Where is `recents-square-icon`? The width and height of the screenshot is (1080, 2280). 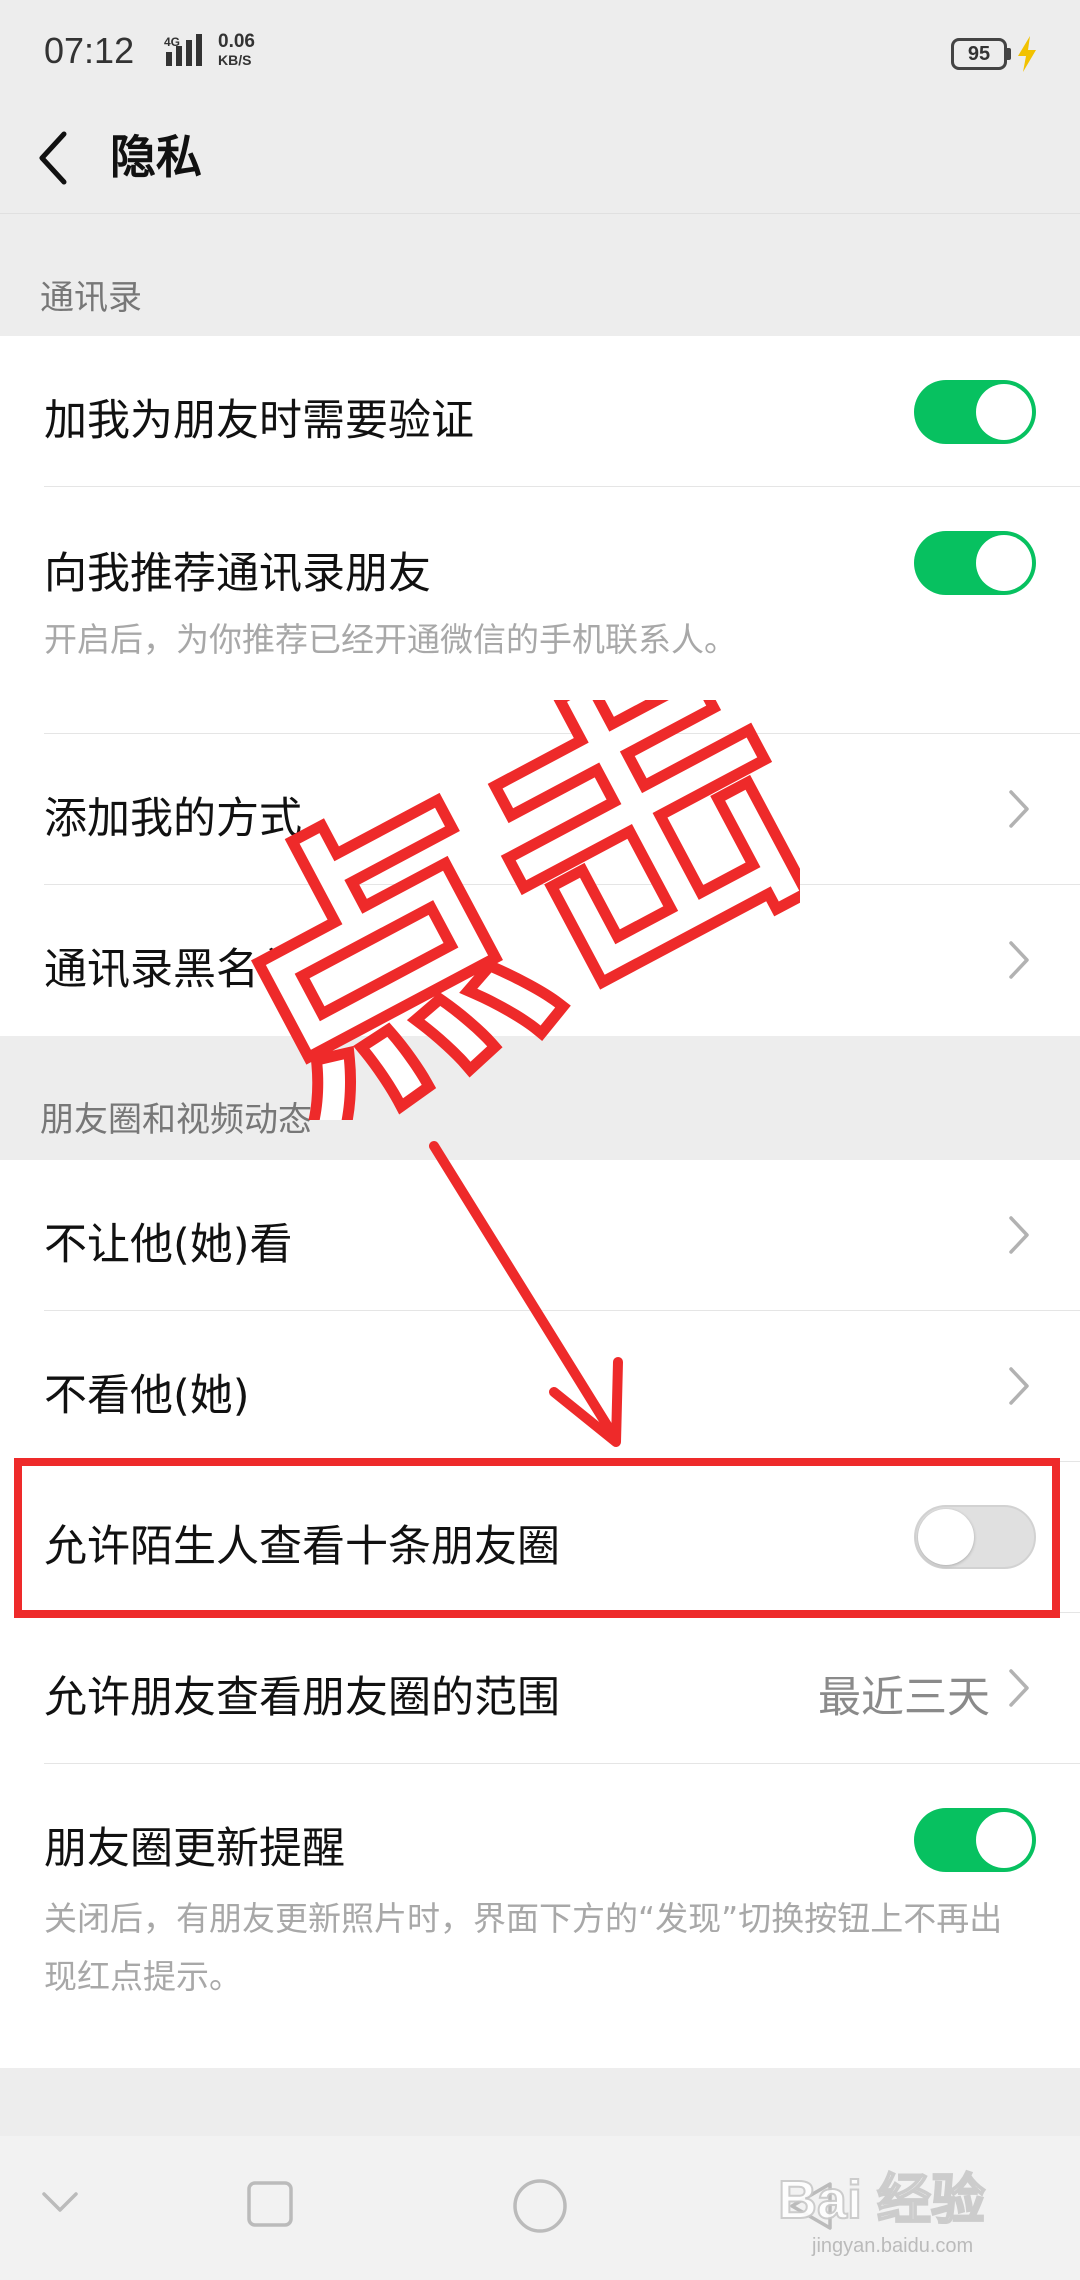 recents-square-icon is located at coordinates (270, 2204).